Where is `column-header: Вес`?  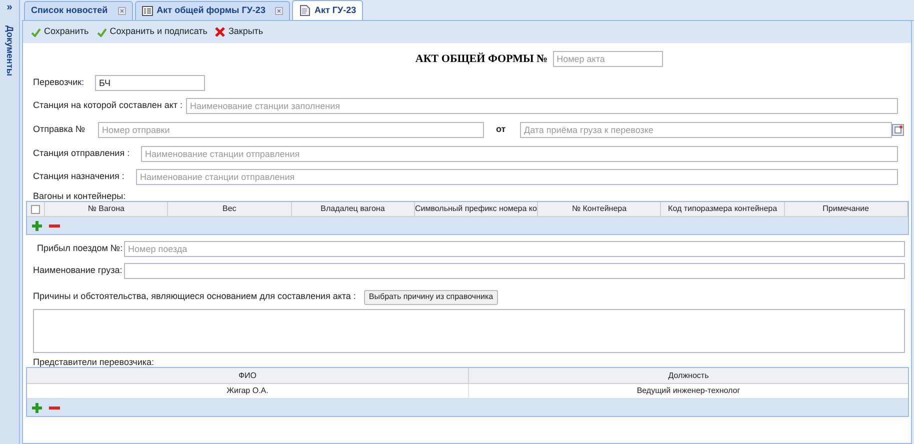
column-header: Вес is located at coordinates (230, 209).